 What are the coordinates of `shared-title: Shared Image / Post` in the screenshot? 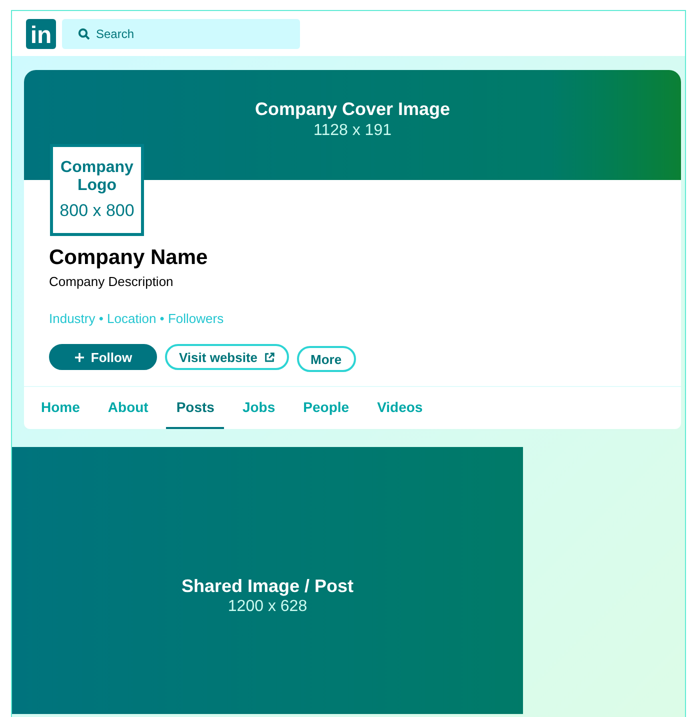 It's located at (267, 585).